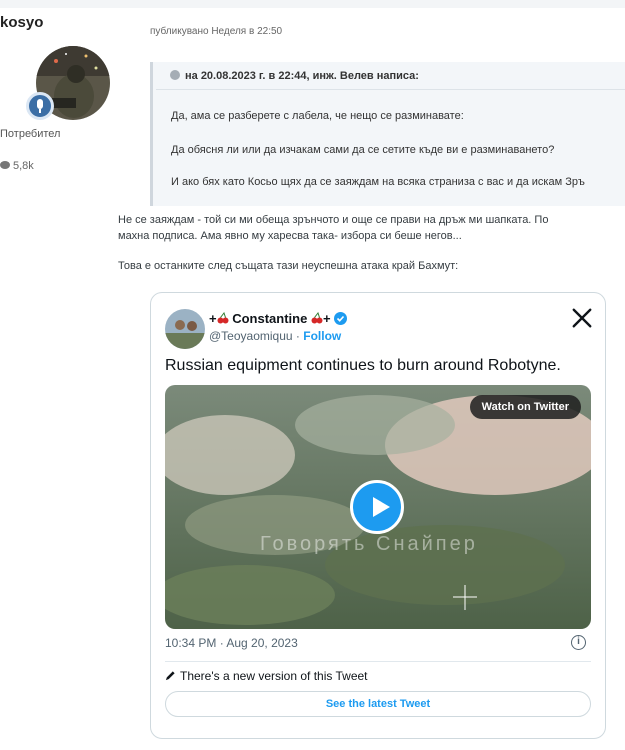  What do you see at coordinates (251, 336) in the screenshot?
I see `tweet-handle: @Teoyaomiquu` at bounding box center [251, 336].